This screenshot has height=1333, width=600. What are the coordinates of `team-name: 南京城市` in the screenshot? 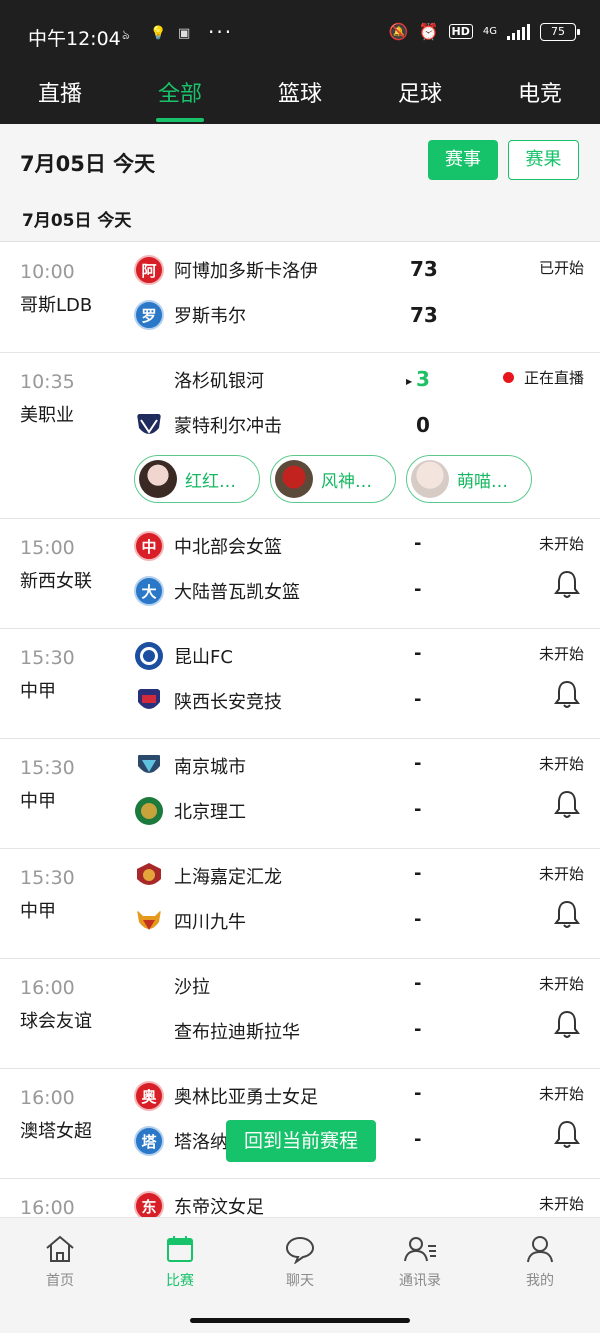 It's located at (210, 767).